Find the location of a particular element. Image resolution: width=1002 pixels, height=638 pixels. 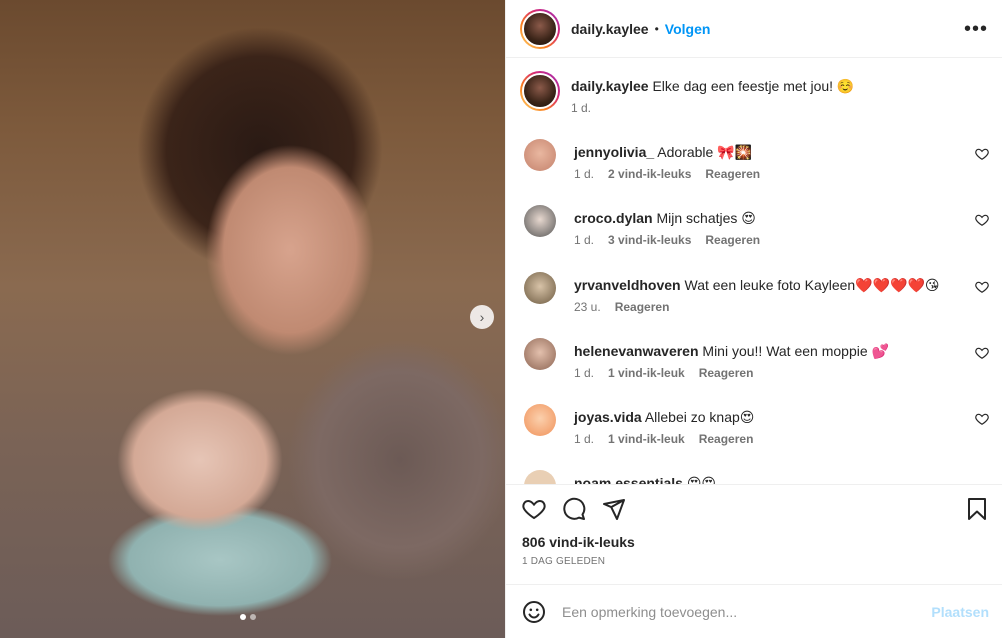

caption-time: 1 d. is located at coordinates (581, 108).